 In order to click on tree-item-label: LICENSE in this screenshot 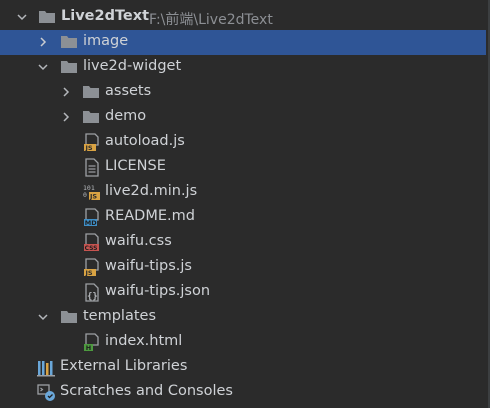, I will do `click(135, 166)`.